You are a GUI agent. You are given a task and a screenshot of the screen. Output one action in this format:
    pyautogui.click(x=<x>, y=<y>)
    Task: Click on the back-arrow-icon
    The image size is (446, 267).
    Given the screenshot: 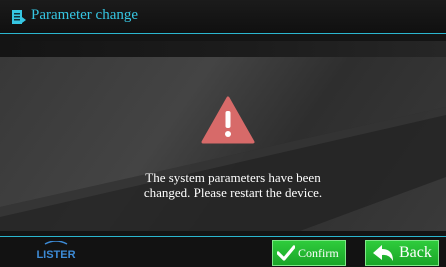 What is the action you would take?
    pyautogui.click(x=383, y=253)
    